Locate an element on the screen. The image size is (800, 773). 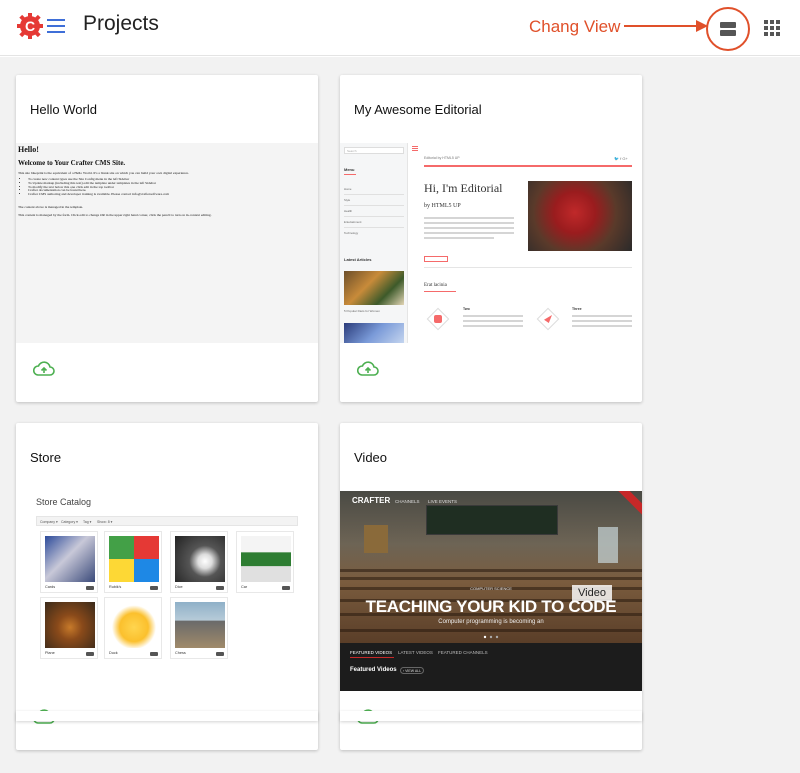
preview-heading: Hi, I'm Editorial is located at coordinates (463, 188).